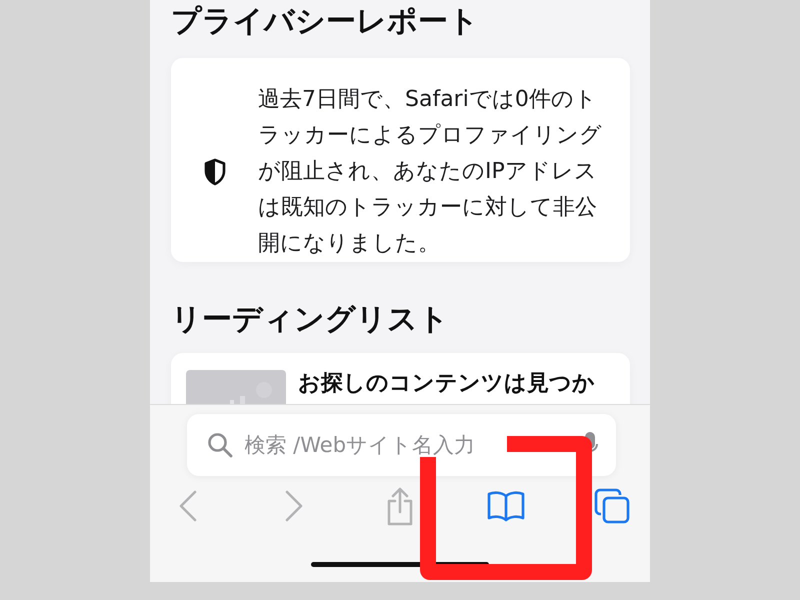 The width and height of the screenshot is (800, 600). I want to click on book-icon, so click(506, 506).